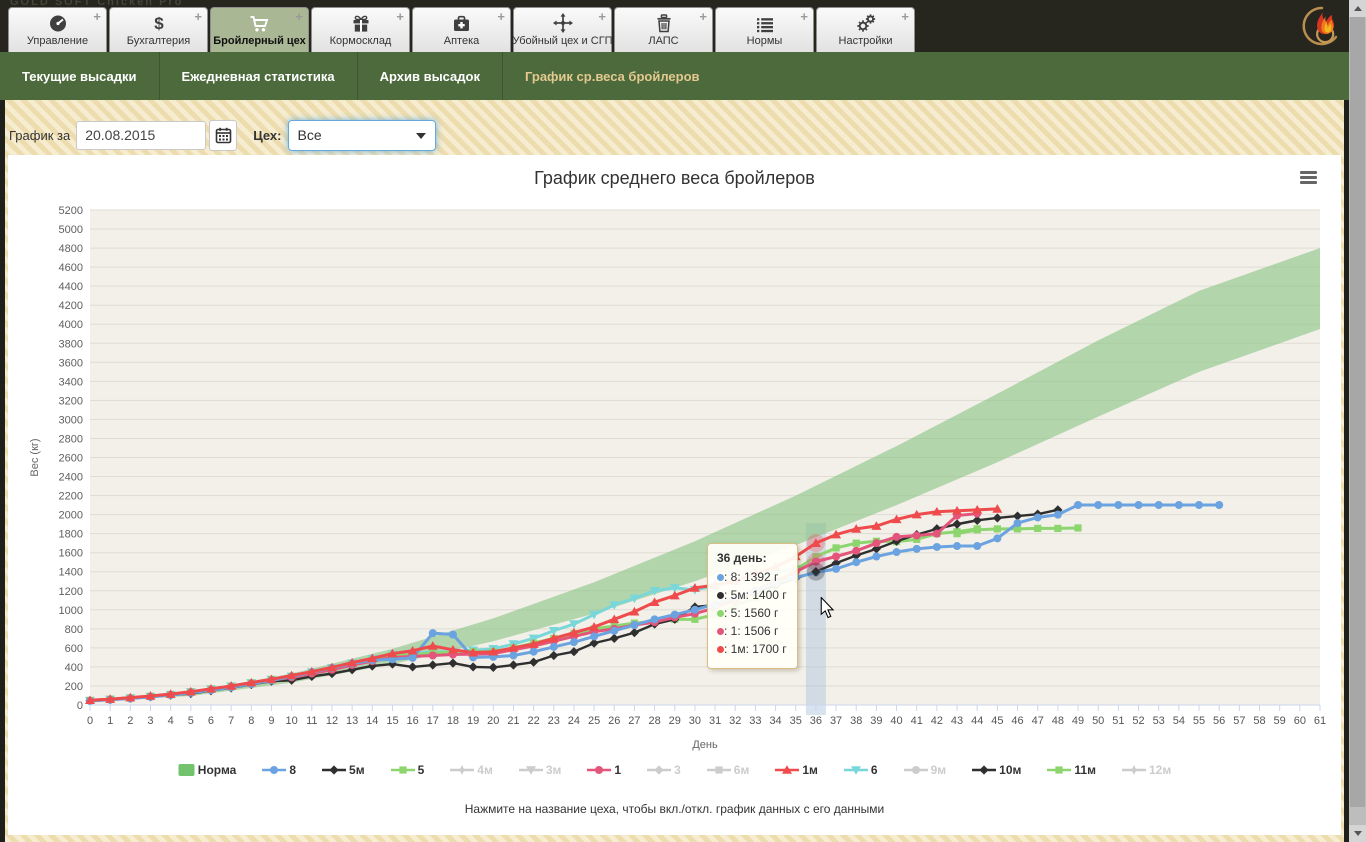 This screenshot has width=1366, height=842. I want to click on svg-text: 47, so click(1038, 721).